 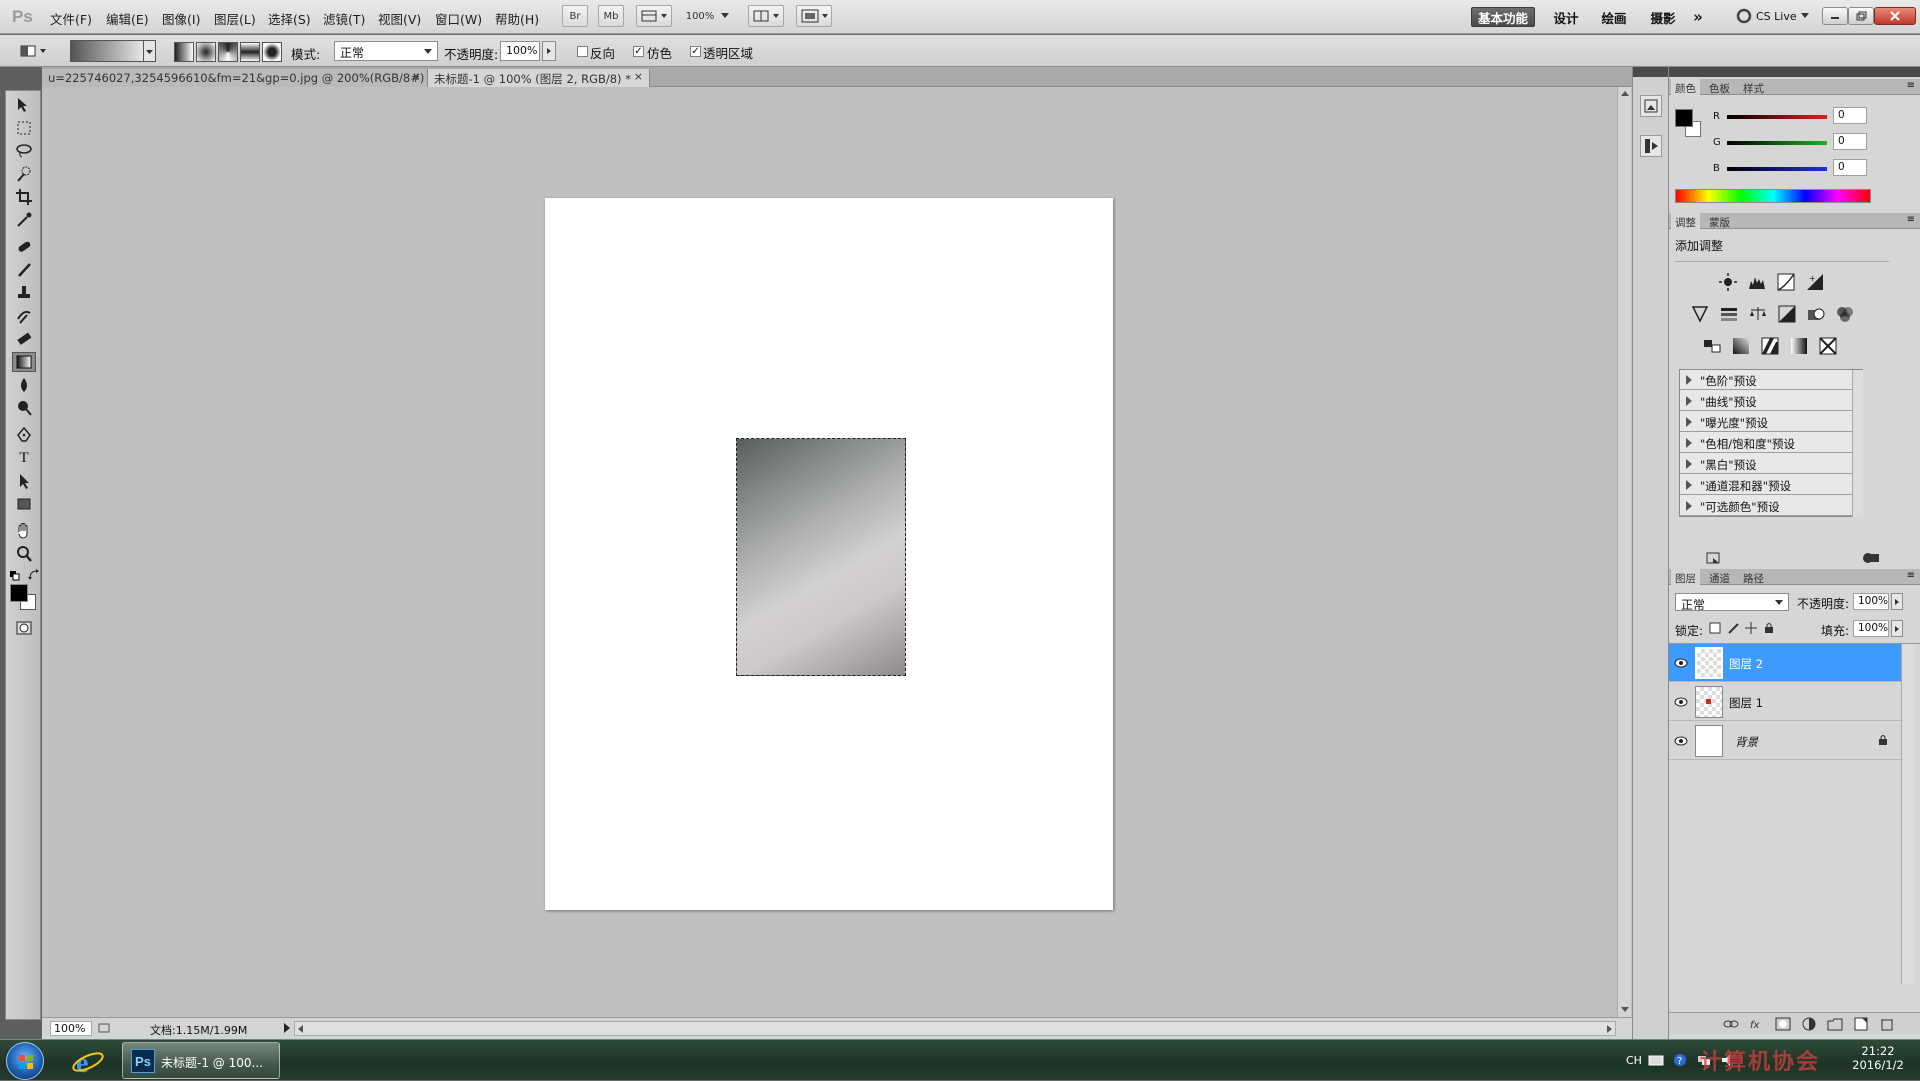 What do you see at coordinates (638, 51) in the screenshot?
I see `dither-checkbox: ✓` at bounding box center [638, 51].